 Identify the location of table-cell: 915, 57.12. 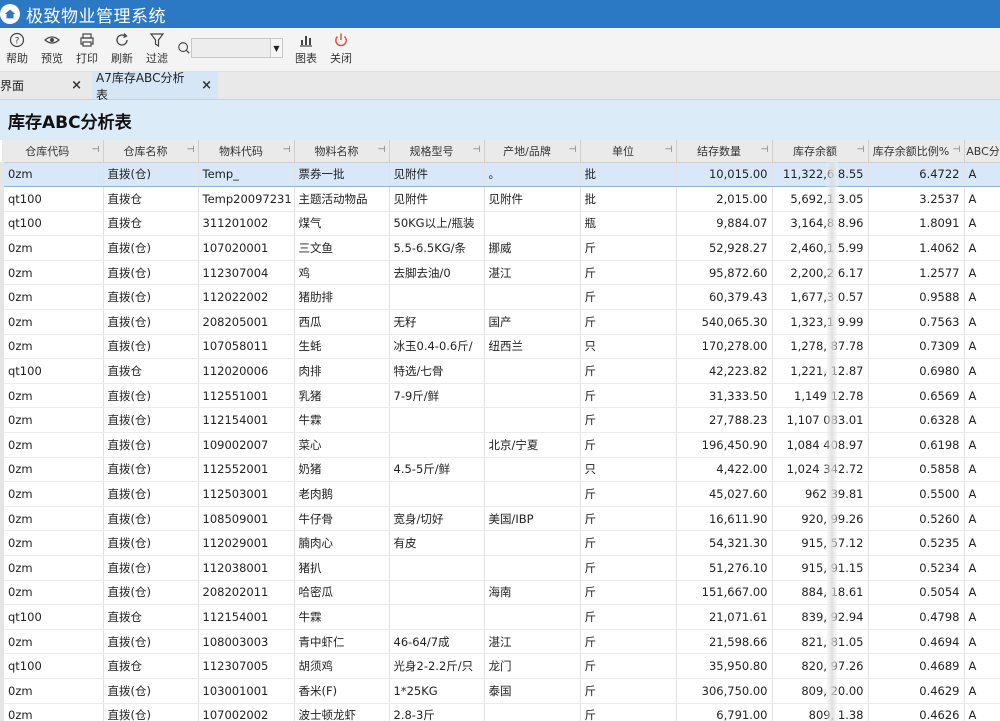
(820, 543).